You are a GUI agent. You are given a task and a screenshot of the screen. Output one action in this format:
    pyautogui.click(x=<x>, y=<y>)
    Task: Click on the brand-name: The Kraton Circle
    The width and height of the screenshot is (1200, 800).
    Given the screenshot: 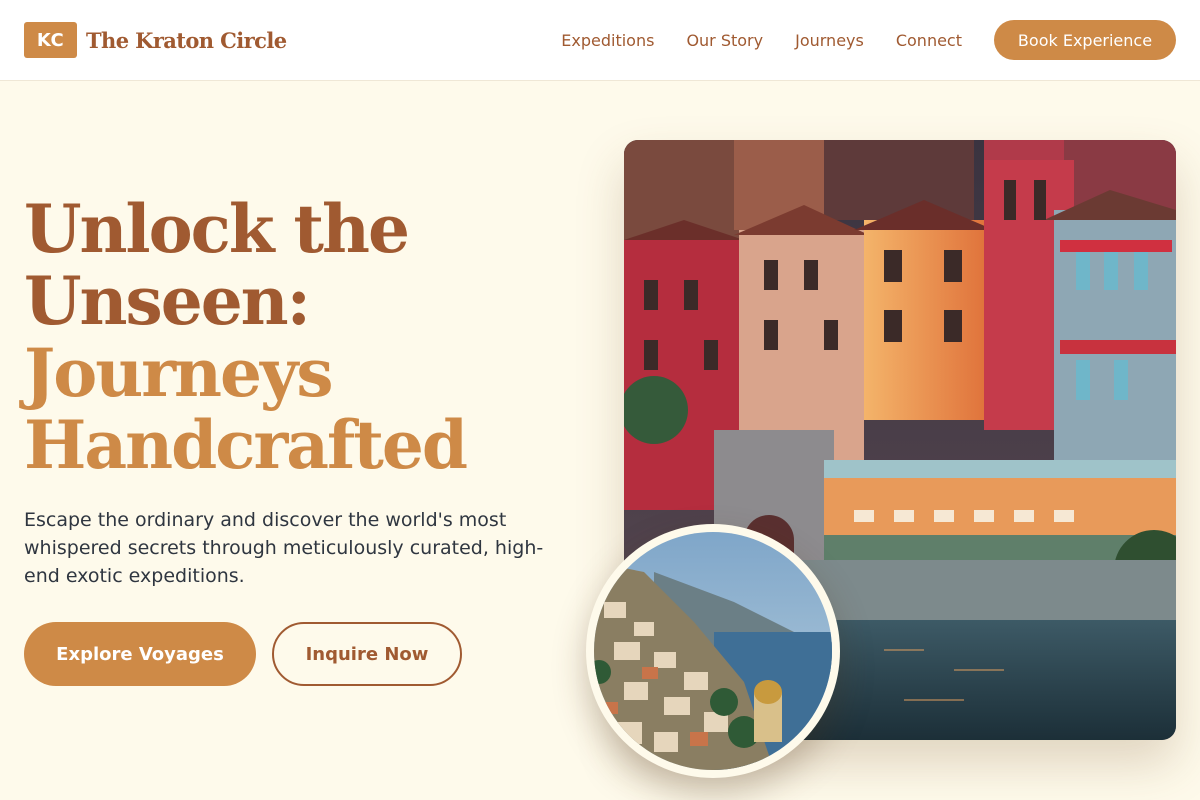 What is the action you would take?
    pyautogui.click(x=186, y=40)
    